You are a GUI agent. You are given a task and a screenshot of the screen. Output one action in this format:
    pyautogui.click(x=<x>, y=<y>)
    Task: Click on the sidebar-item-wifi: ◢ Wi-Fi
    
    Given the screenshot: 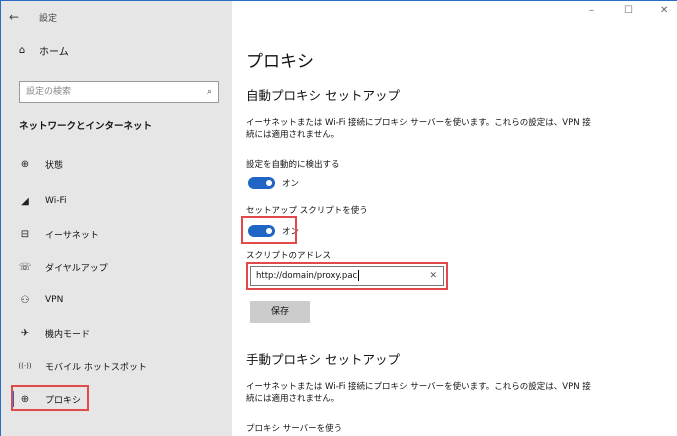 What is the action you would take?
    pyautogui.click(x=118, y=201)
    